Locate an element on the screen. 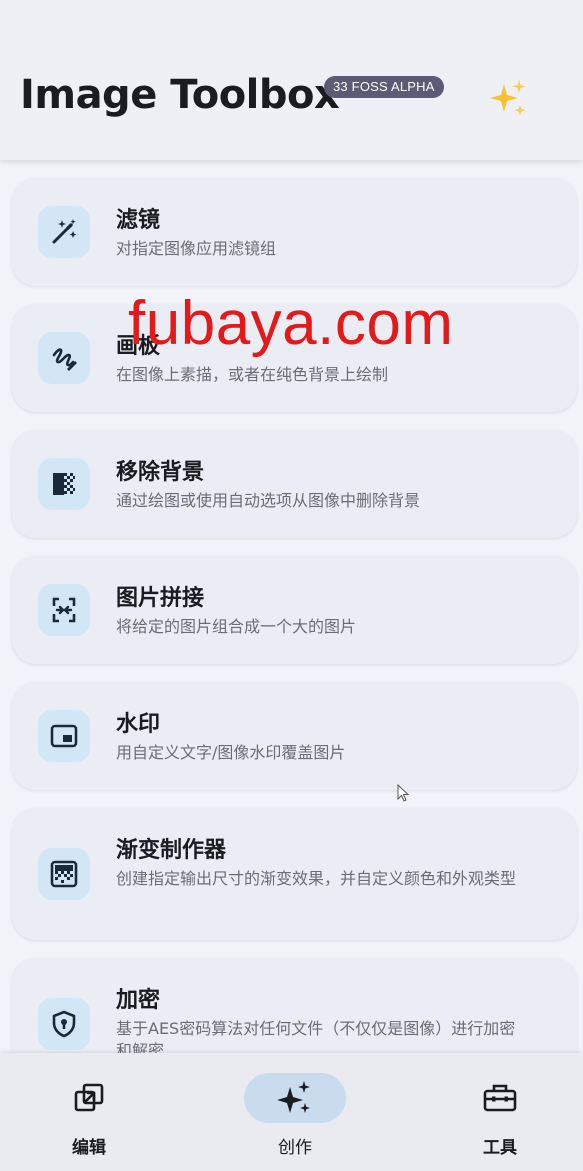 Image resolution: width=583 pixels, height=1171 pixels. shield-key-icon is located at coordinates (64, 1024).